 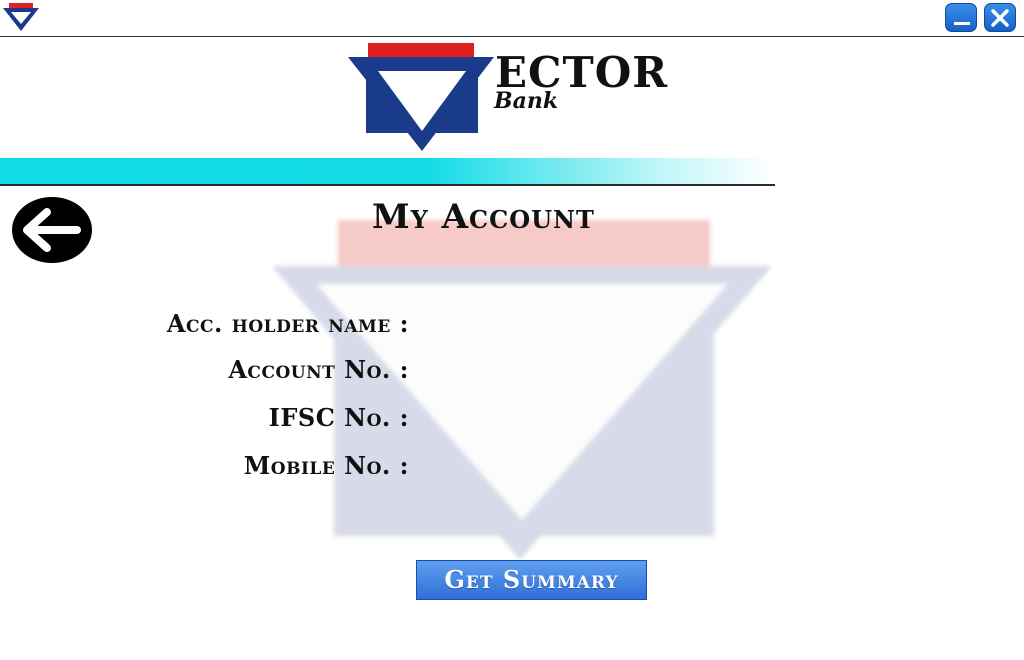 What do you see at coordinates (961, 17) in the screenshot?
I see `minimize-button` at bounding box center [961, 17].